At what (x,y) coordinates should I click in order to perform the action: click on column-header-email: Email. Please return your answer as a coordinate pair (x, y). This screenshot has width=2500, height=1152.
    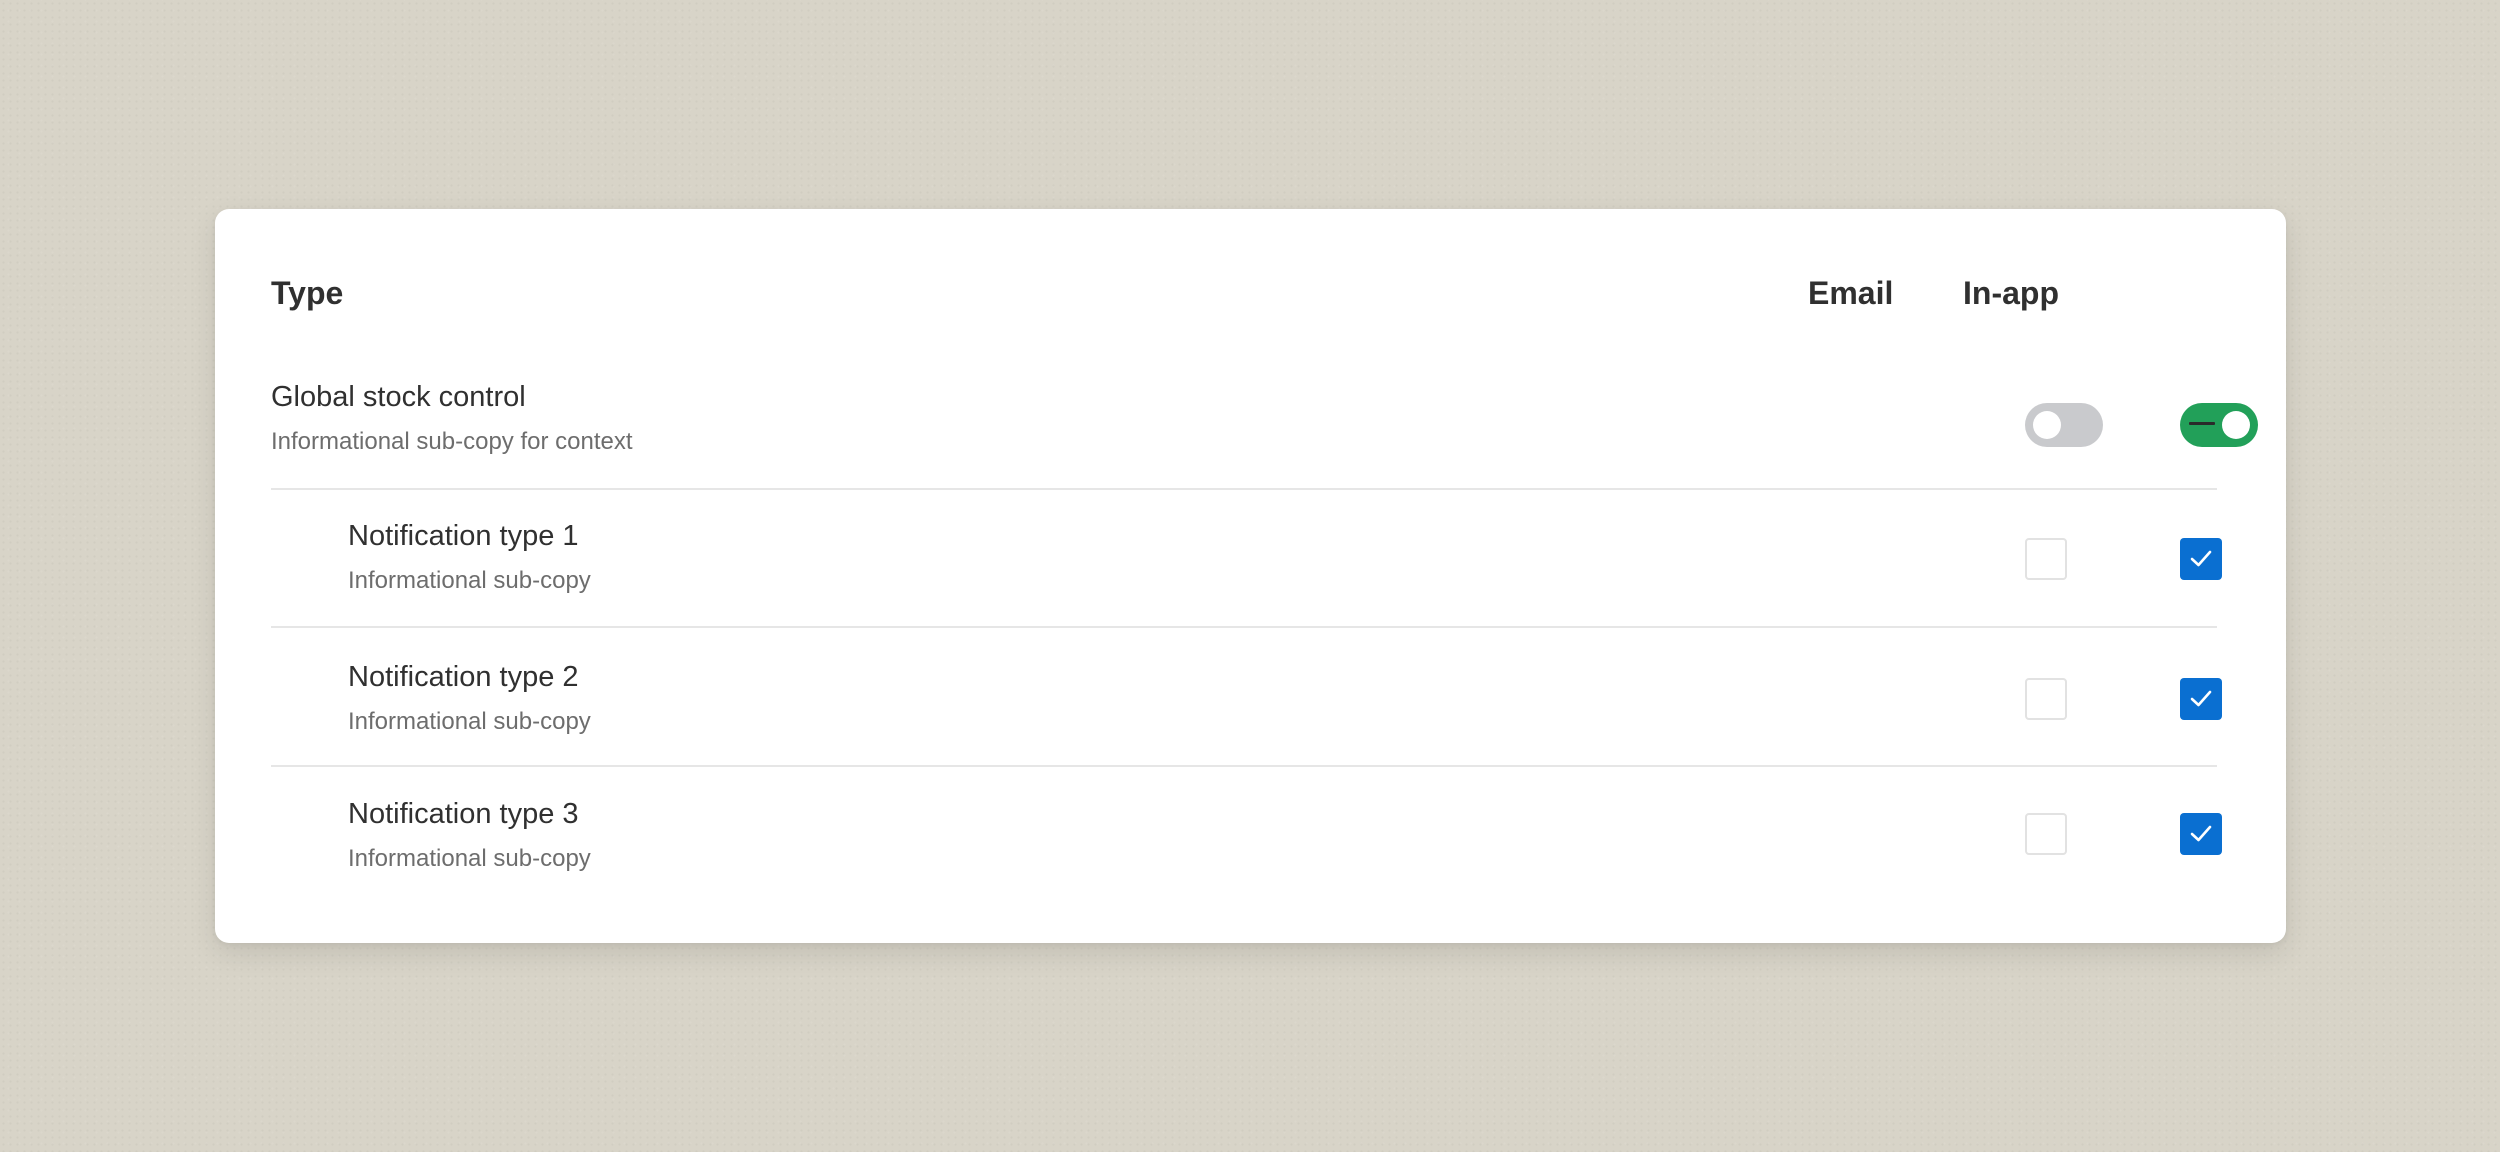
    Looking at the image, I should click on (1851, 293).